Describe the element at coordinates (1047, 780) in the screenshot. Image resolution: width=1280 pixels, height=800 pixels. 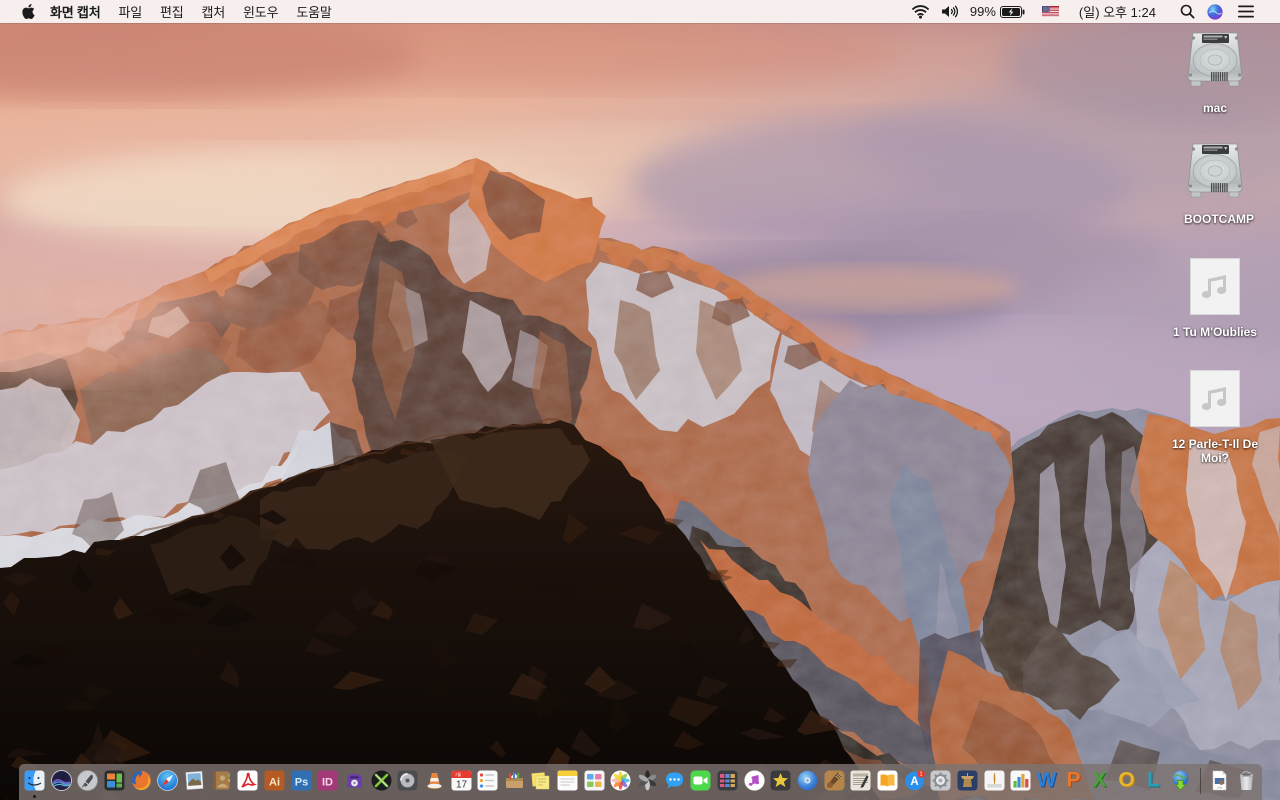
I see `svg-text: W` at that location.